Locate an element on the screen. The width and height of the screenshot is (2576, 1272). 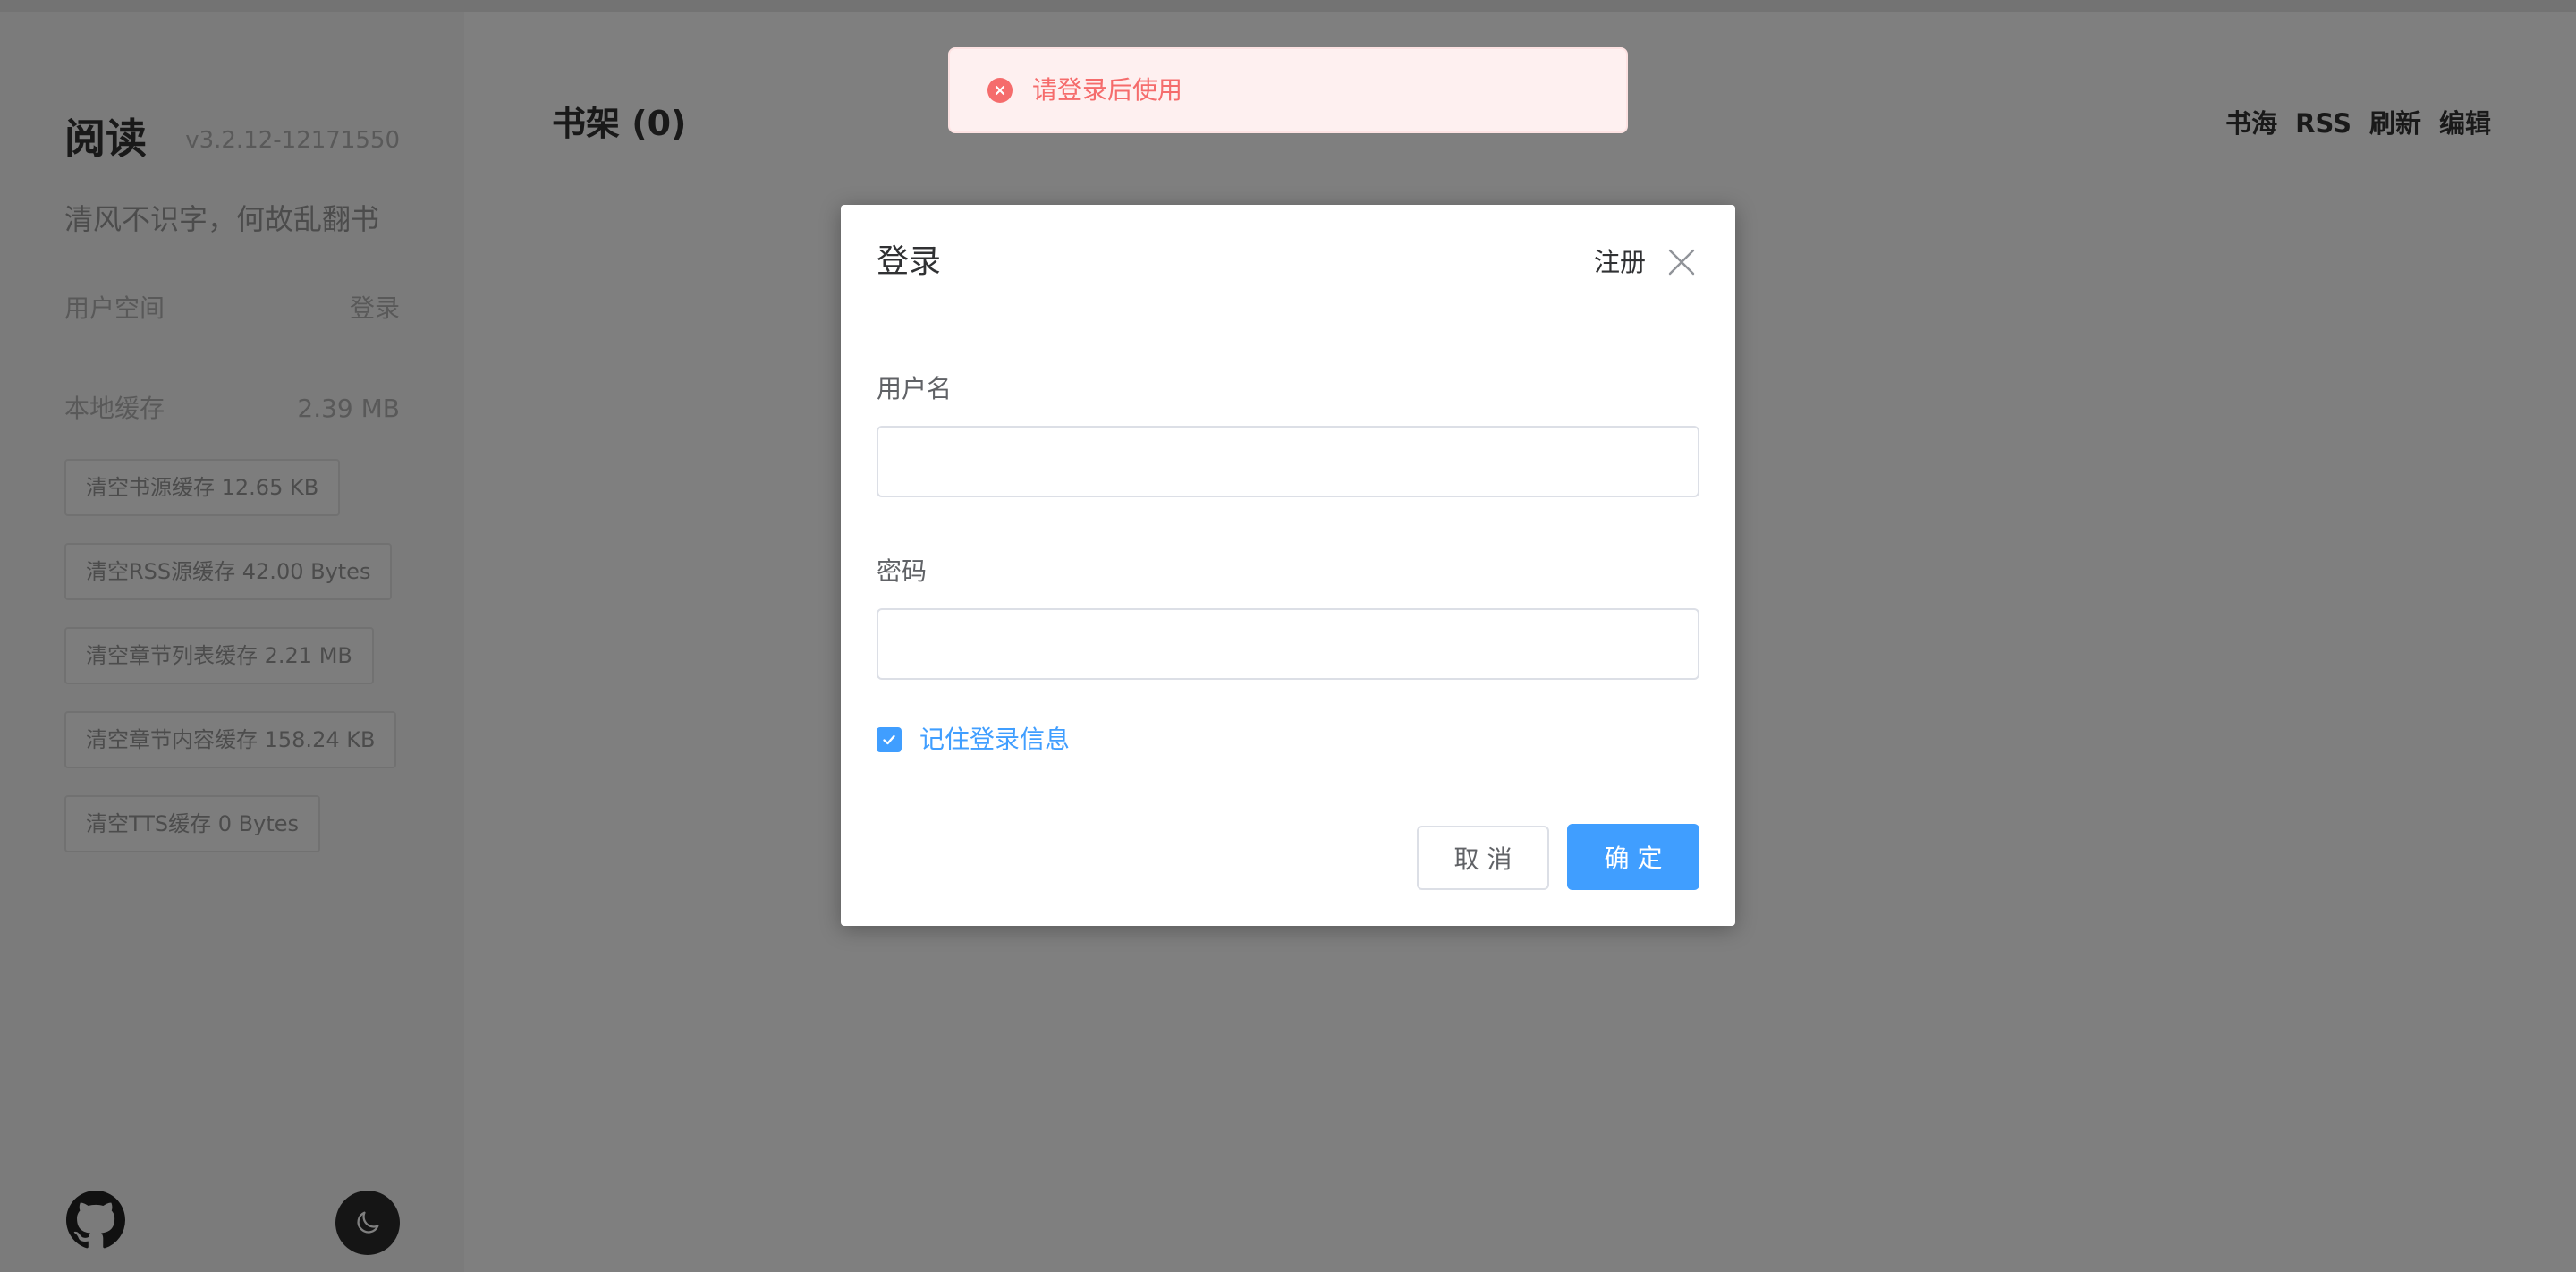
password-label: 密码 is located at coordinates (902, 571).